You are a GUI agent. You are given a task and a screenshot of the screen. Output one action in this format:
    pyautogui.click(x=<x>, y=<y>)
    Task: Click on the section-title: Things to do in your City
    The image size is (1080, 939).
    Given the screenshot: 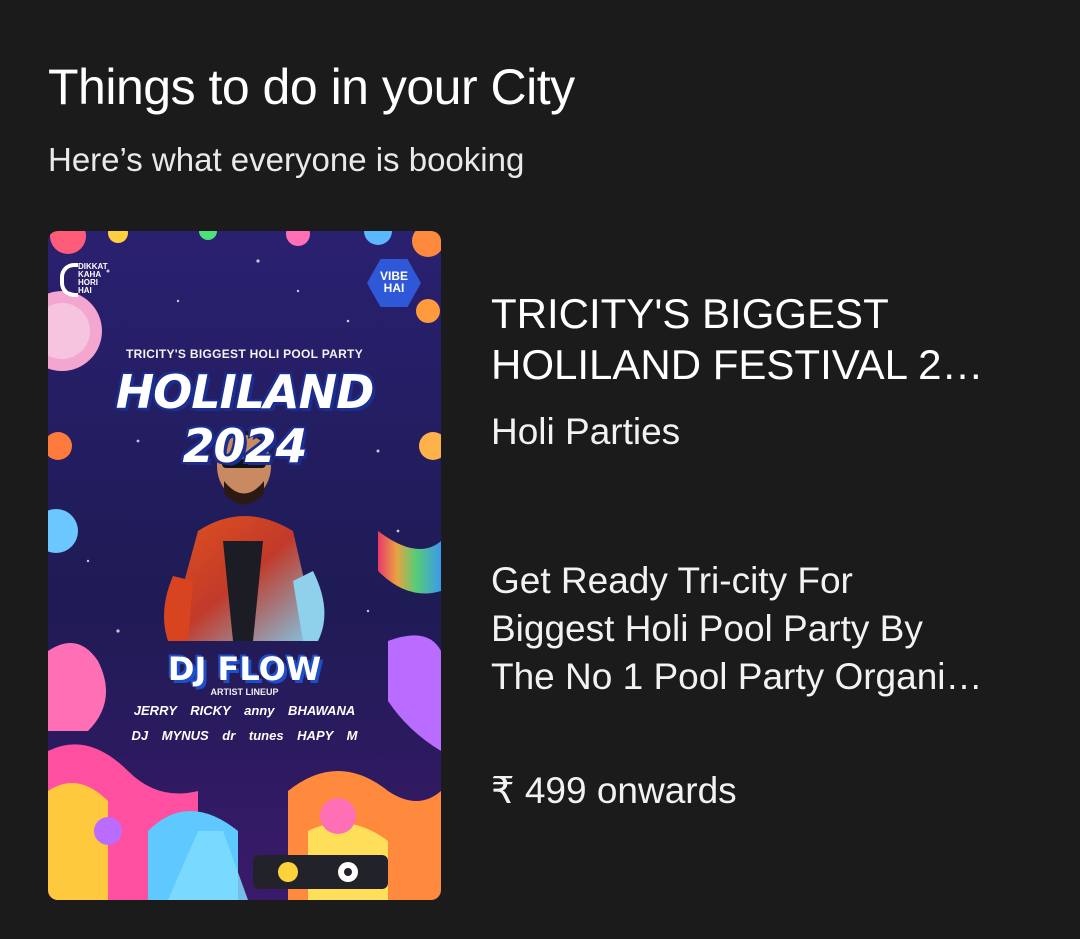 What is the action you would take?
    pyautogui.click(x=311, y=87)
    